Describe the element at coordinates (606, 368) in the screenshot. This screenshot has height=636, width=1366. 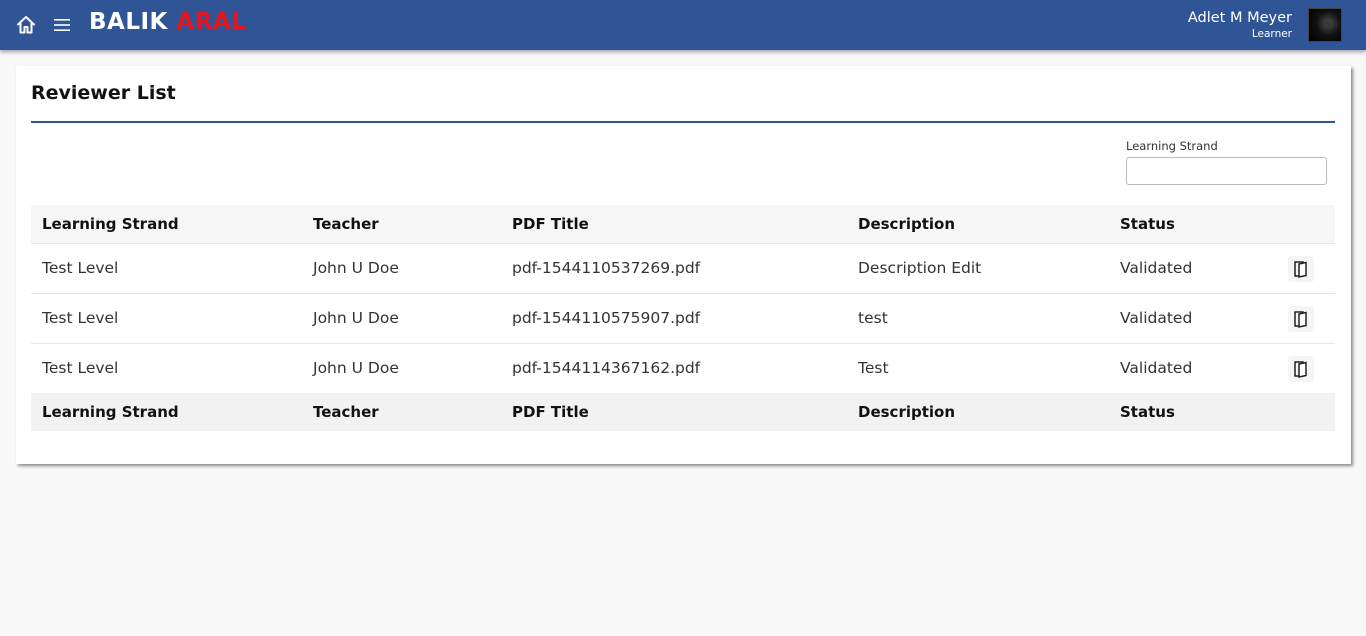
I see `cell-pdf-title: pdf-1544114367162.pdf` at that location.